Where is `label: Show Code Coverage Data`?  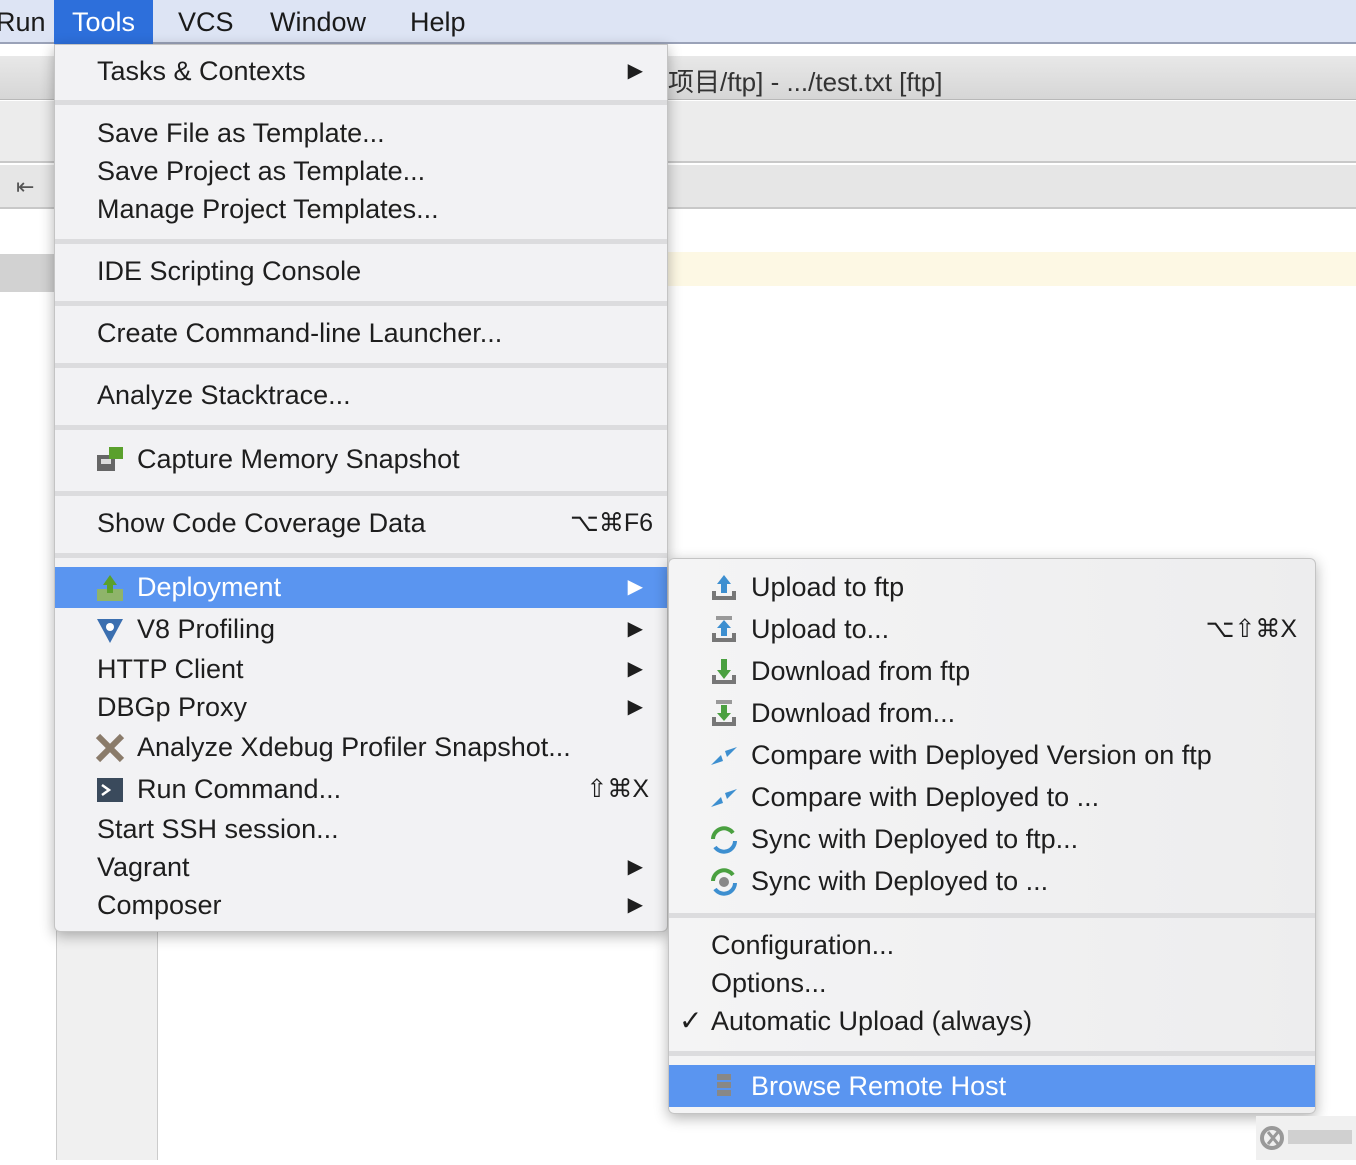
label: Show Code Coverage Data is located at coordinates (261, 523).